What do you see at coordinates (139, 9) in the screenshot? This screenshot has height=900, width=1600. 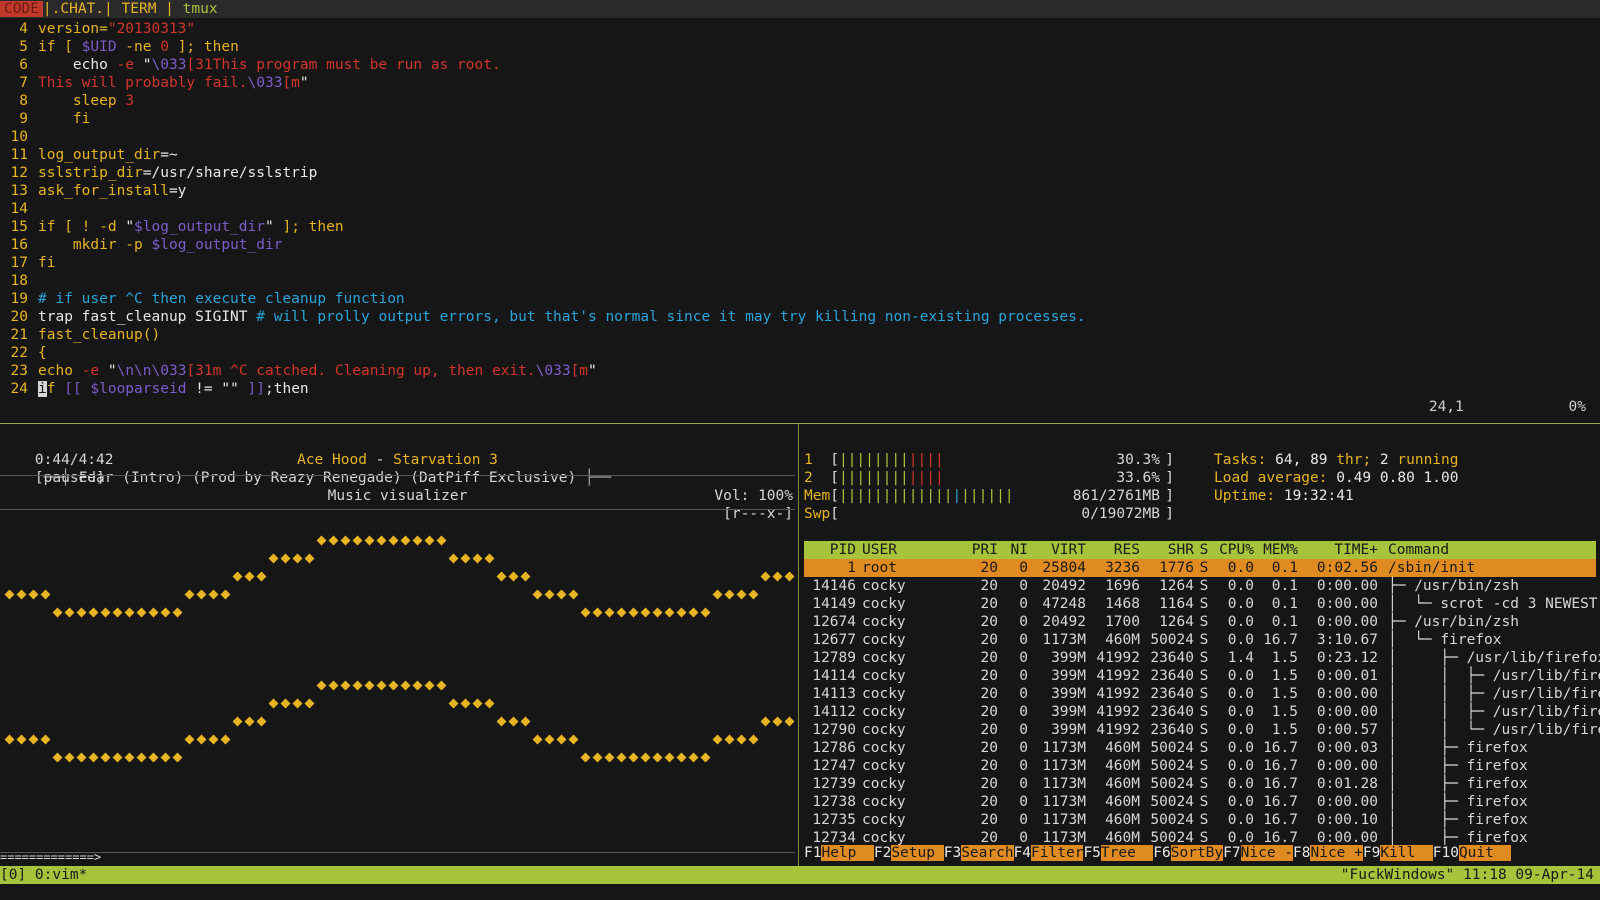 I see `tab-term: TERM` at bounding box center [139, 9].